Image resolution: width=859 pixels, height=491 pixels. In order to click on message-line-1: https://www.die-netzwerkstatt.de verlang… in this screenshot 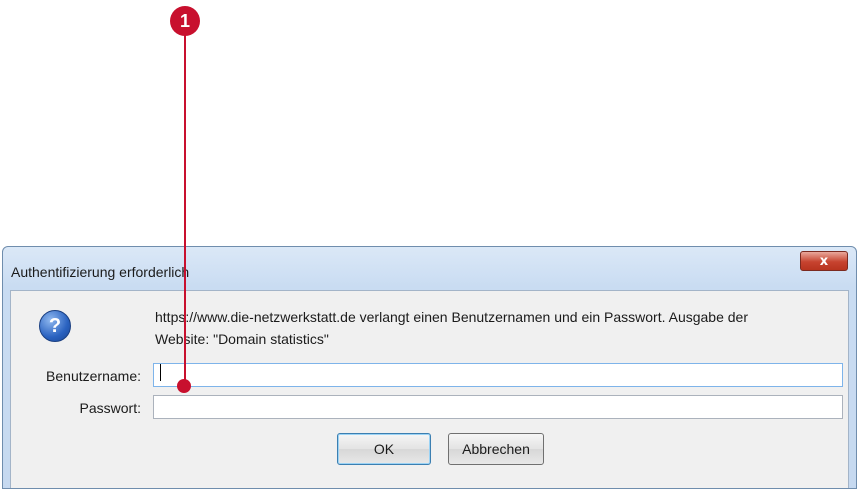, I will do `click(452, 317)`.